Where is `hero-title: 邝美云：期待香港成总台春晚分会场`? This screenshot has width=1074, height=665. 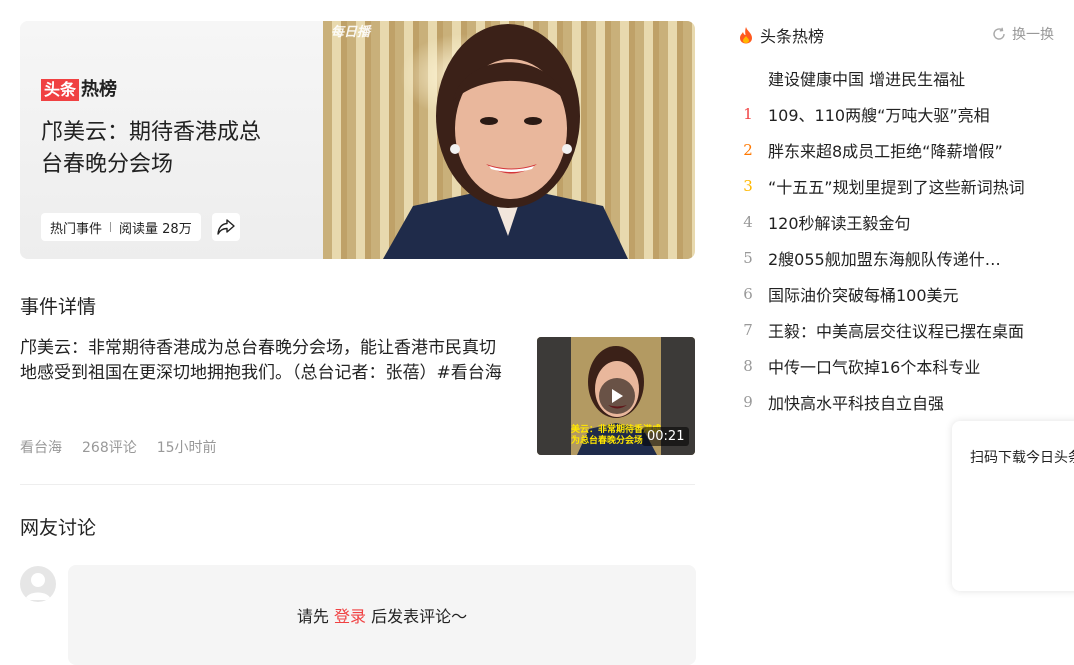 hero-title: 邝美云：期待香港成总台春晚分会场 is located at coordinates (161, 149).